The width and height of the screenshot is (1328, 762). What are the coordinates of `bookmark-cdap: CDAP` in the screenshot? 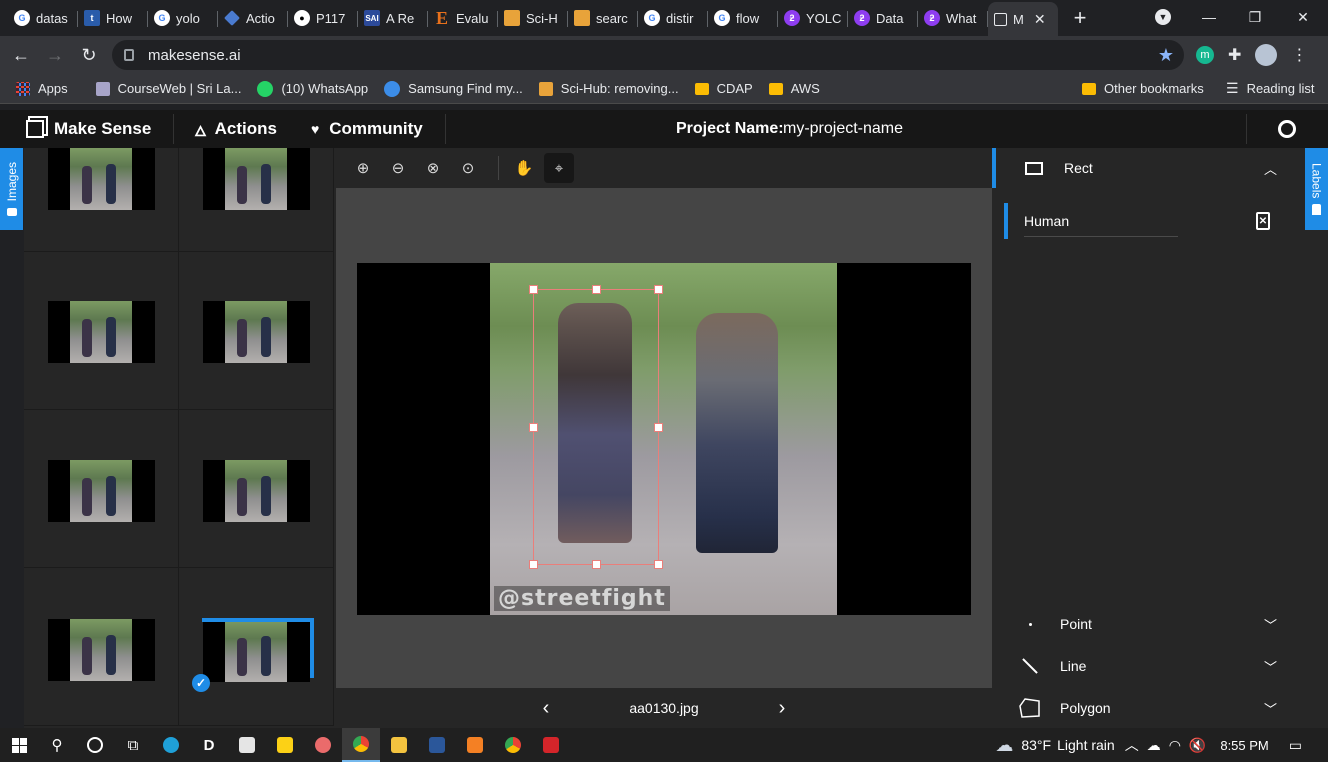 It's located at (723, 88).